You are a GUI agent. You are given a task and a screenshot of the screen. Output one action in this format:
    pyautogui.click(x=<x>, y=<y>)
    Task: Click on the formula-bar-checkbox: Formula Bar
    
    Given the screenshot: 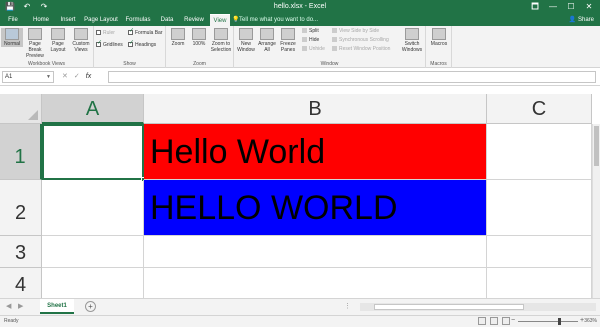 What is the action you would take?
    pyautogui.click(x=145, y=32)
    